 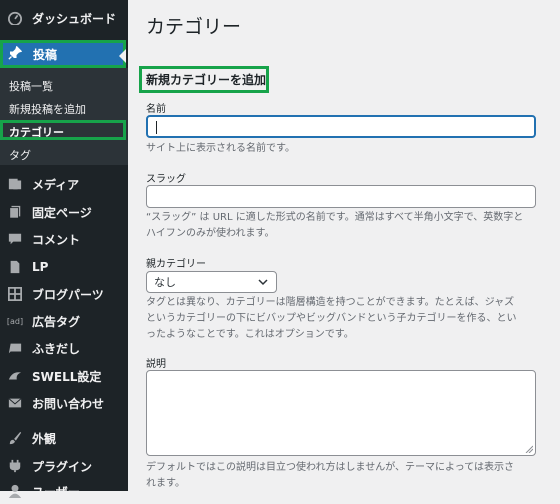 What do you see at coordinates (250, 334) in the screenshot?
I see `parent-description-line3: ったようなことです。これはオプションです。` at bounding box center [250, 334].